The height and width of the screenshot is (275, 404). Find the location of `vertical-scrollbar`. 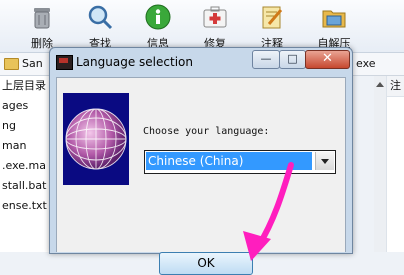

vertical-scrollbar is located at coordinates (380, 164).